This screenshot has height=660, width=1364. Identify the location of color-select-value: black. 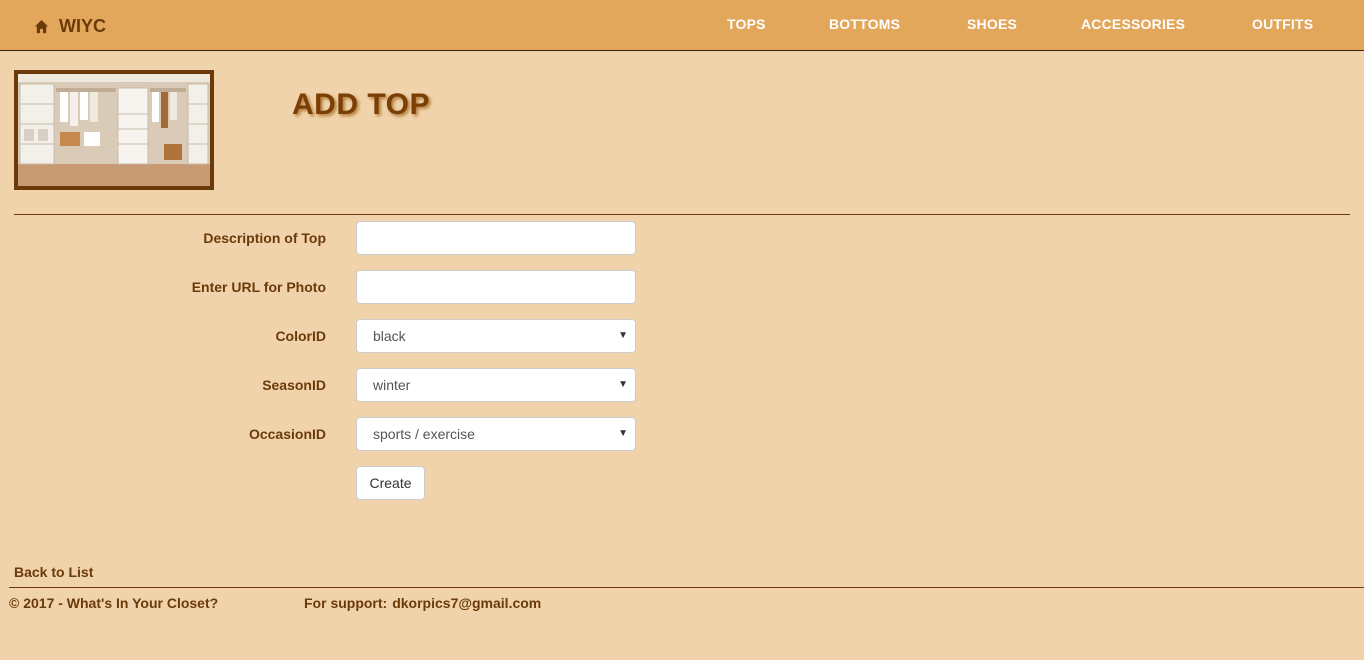
(389, 336).